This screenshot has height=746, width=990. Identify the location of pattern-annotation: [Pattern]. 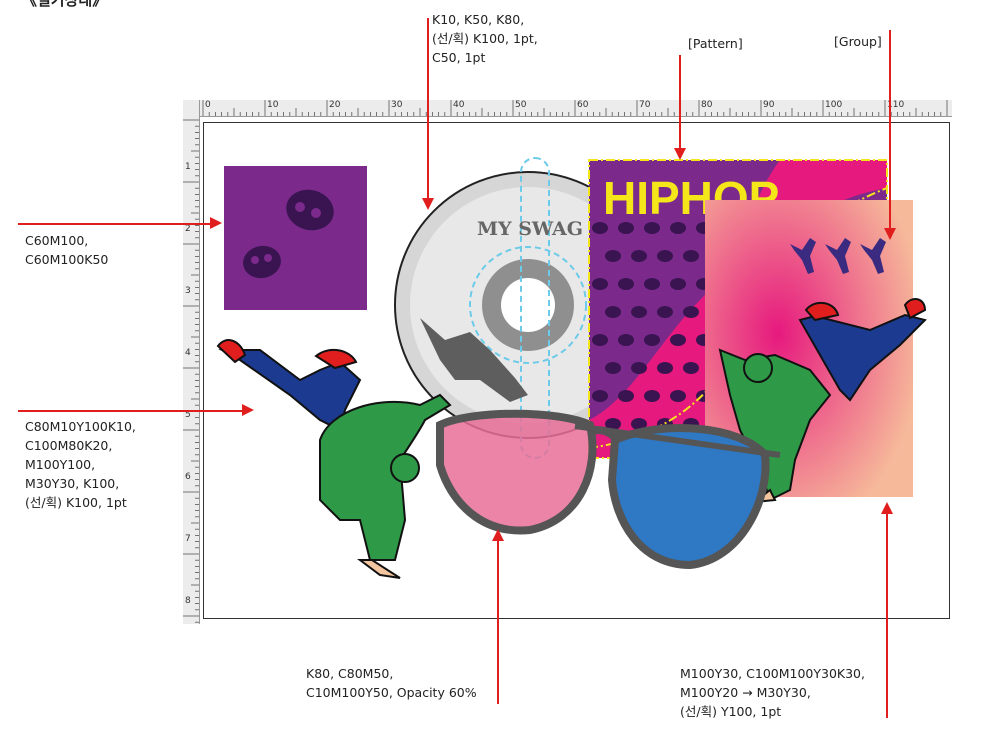
(715, 43).